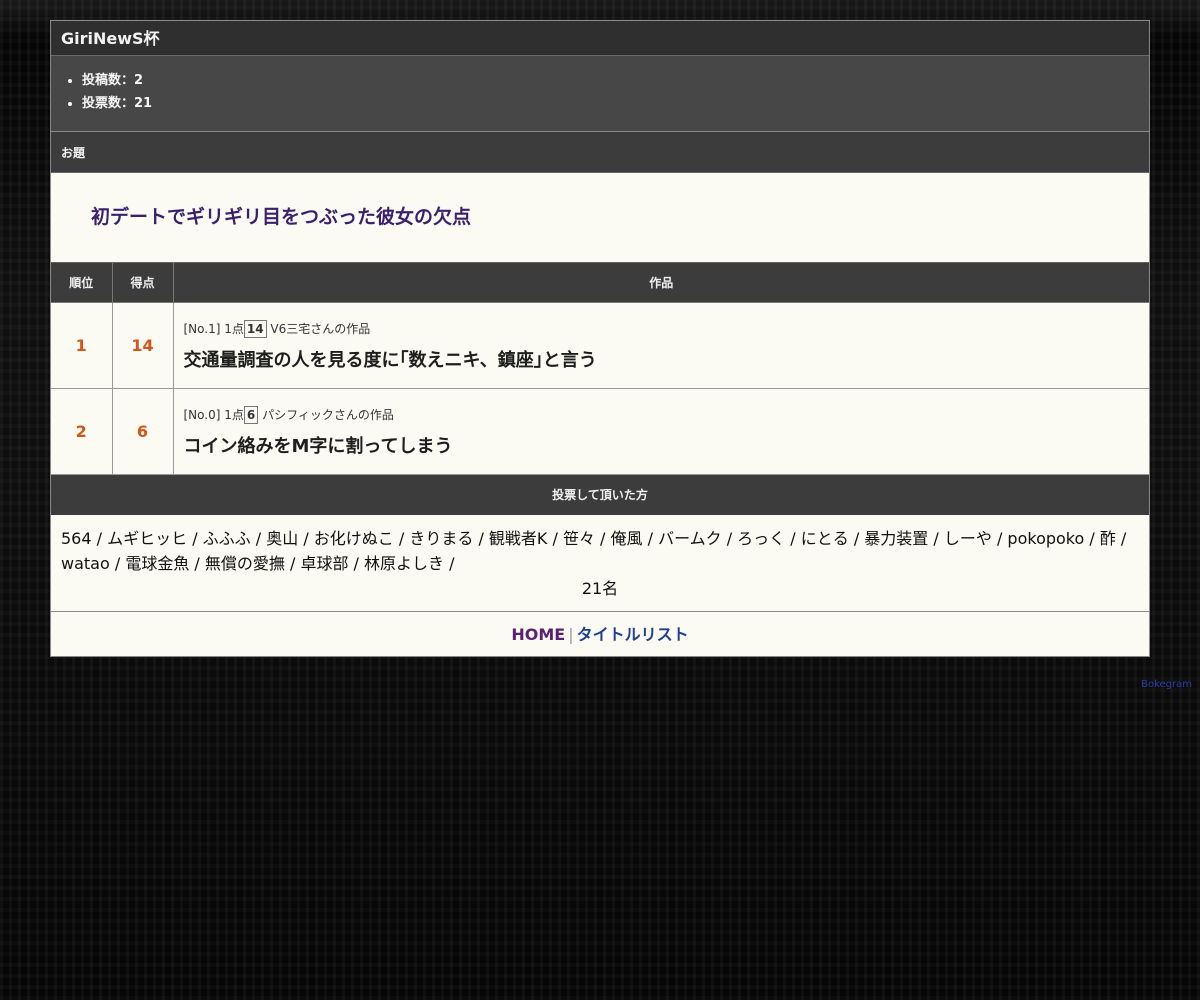  Describe the element at coordinates (666, 414) in the screenshot. I see `work-meta: [No.0] 1点 6 パシフィックさんの作品` at that location.